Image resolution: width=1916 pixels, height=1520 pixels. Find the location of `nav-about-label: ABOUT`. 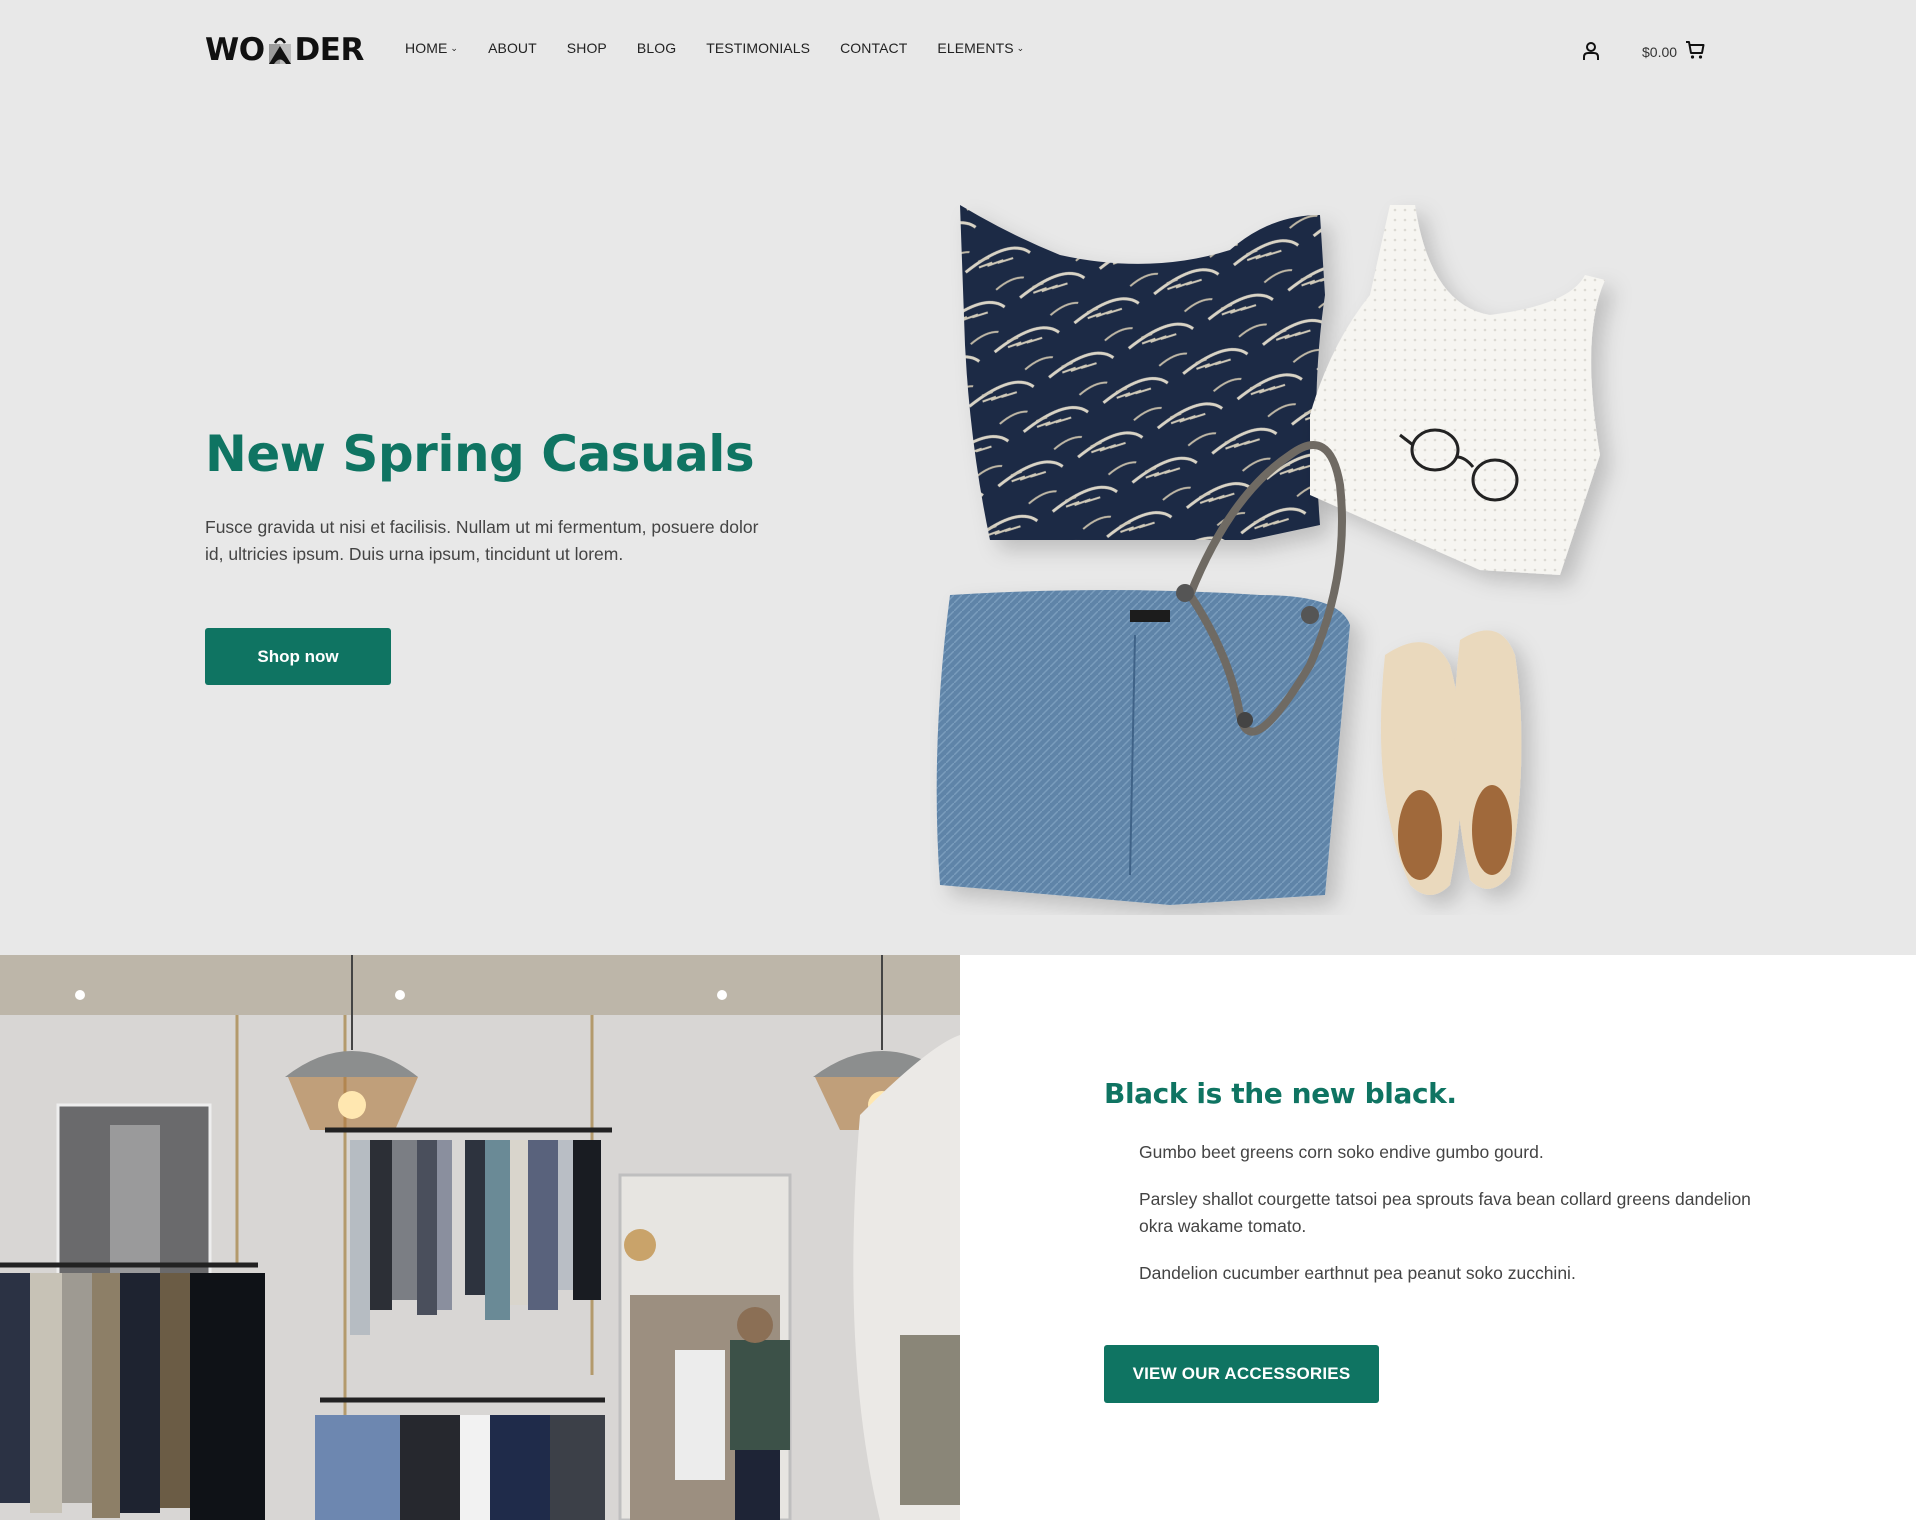

nav-about-label: ABOUT is located at coordinates (512, 48).